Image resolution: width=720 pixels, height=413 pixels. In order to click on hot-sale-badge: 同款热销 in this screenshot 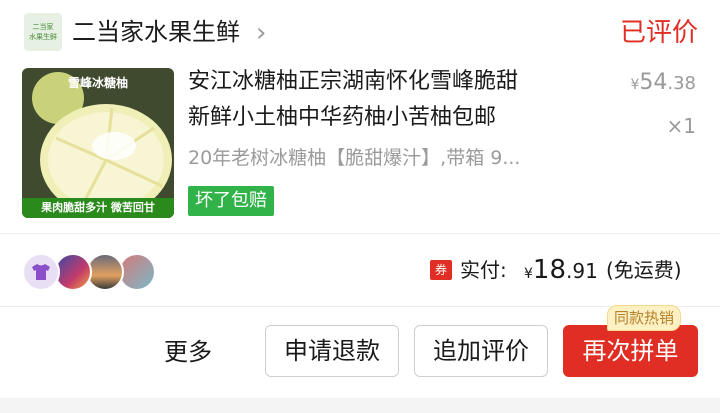, I will do `click(644, 318)`.